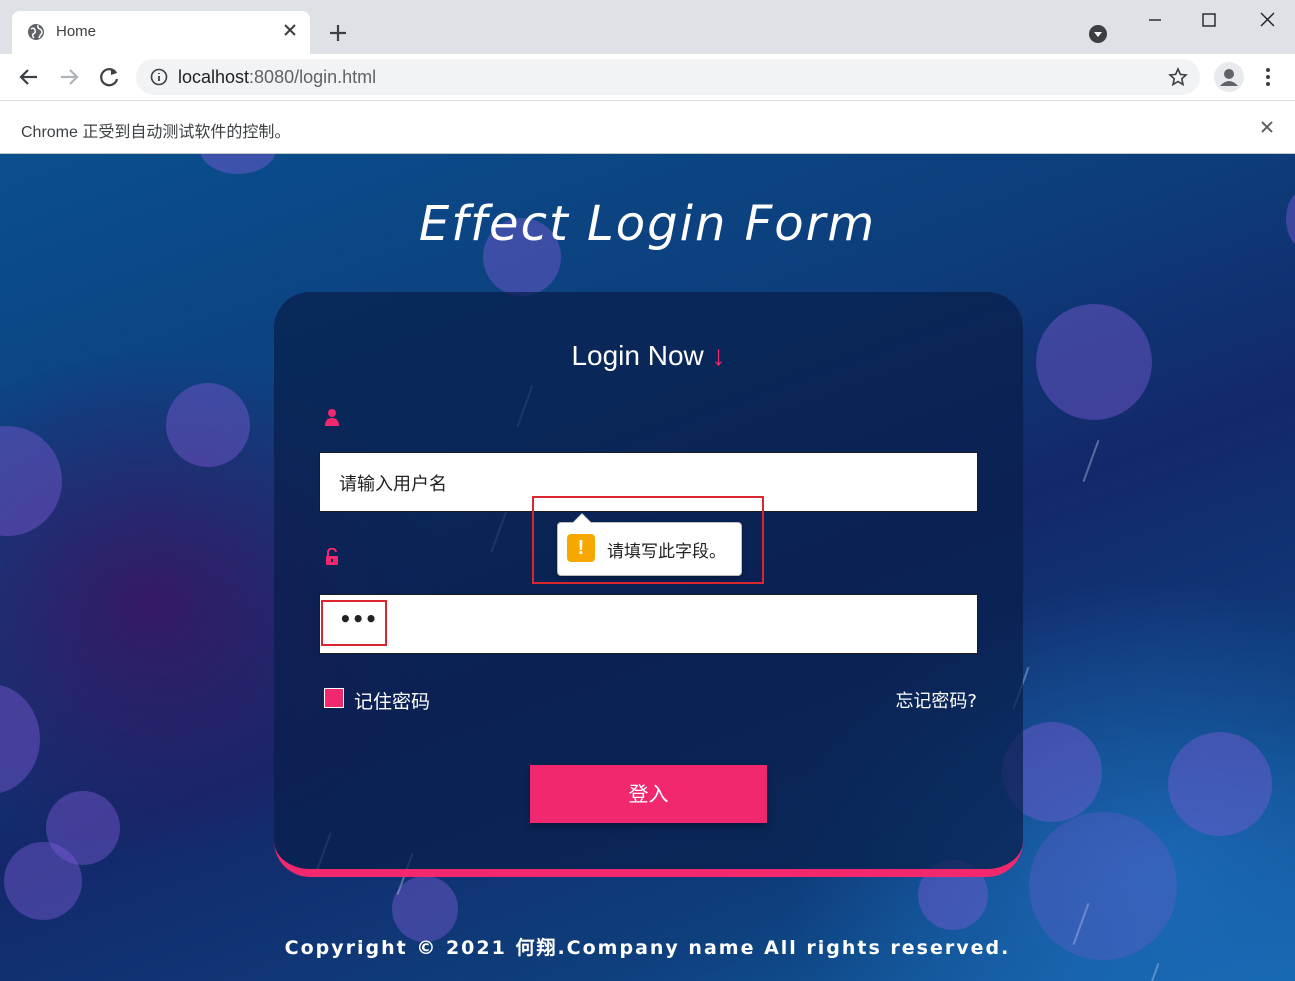  Describe the element at coordinates (313, 77) in the screenshot. I see `url-path: :8080/login.html` at that location.